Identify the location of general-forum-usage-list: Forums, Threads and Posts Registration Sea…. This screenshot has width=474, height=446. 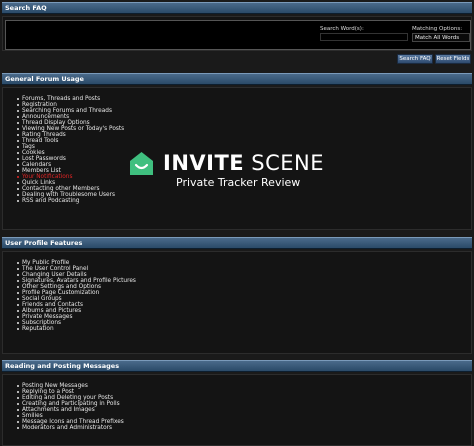
(70, 150).